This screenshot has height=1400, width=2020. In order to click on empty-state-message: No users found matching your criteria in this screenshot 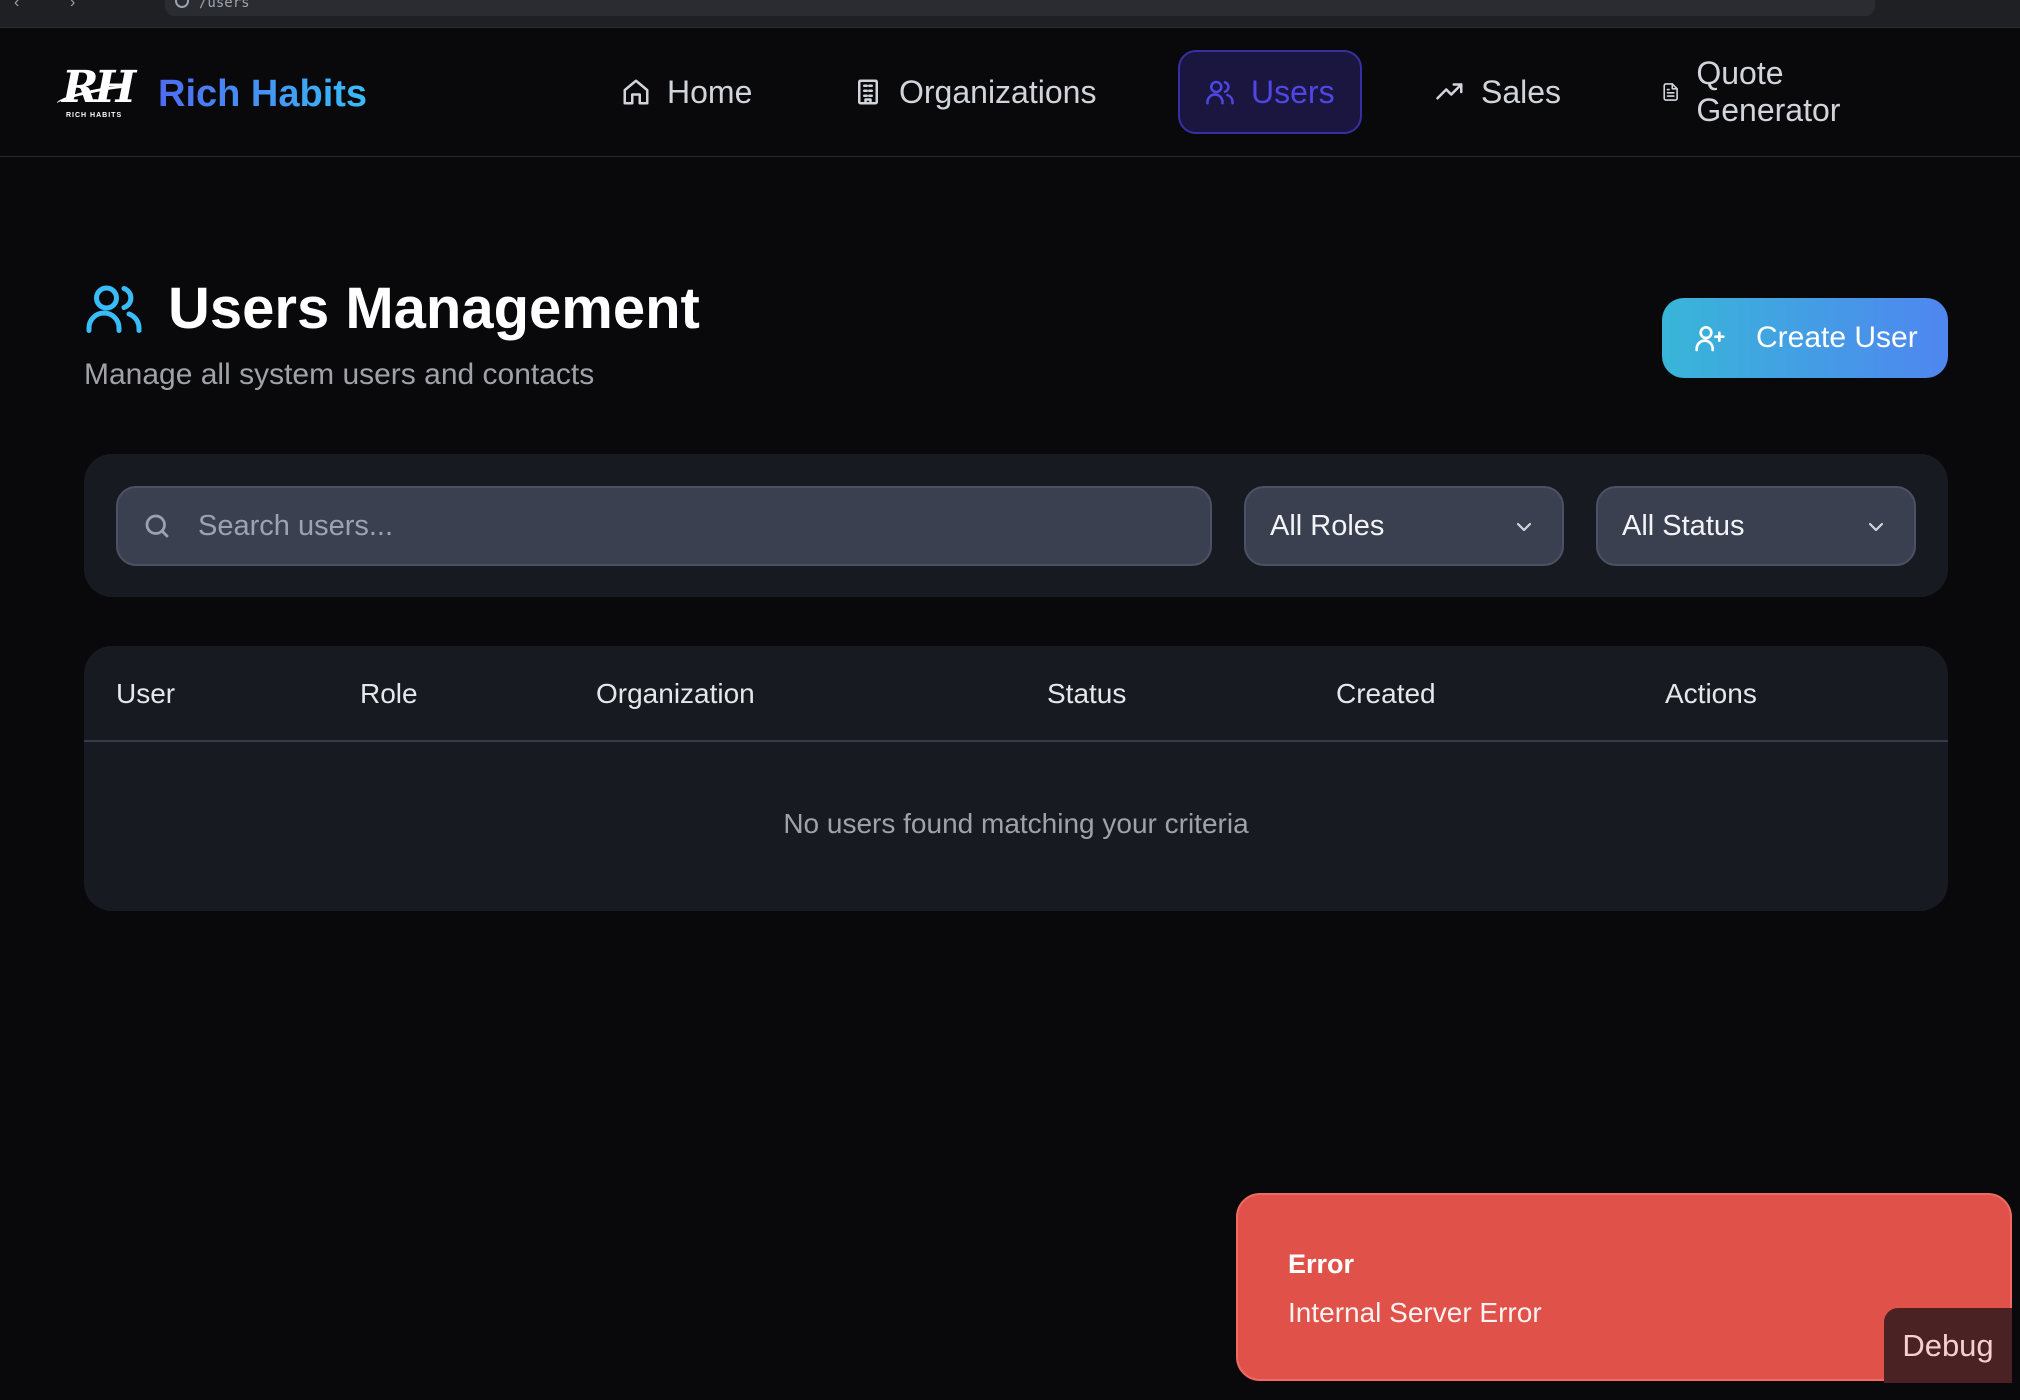, I will do `click(1016, 823)`.